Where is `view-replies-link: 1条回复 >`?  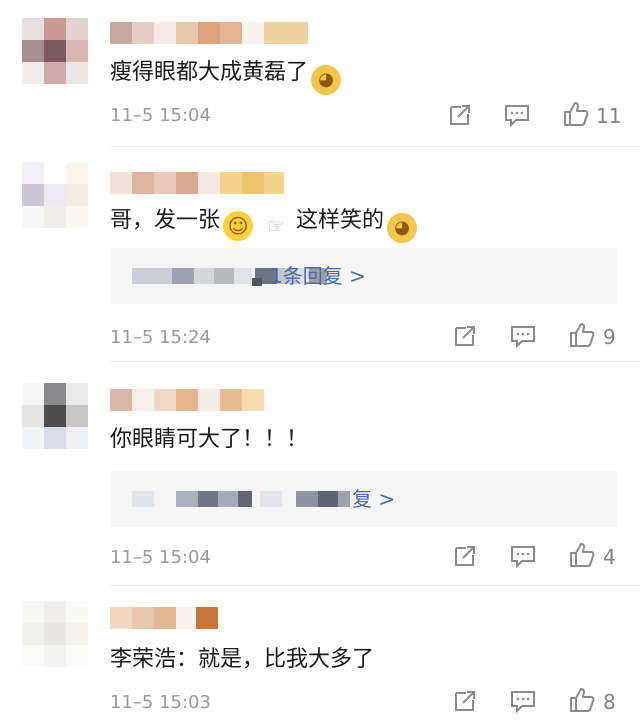 view-replies-link: 1条回复 > is located at coordinates (318, 276).